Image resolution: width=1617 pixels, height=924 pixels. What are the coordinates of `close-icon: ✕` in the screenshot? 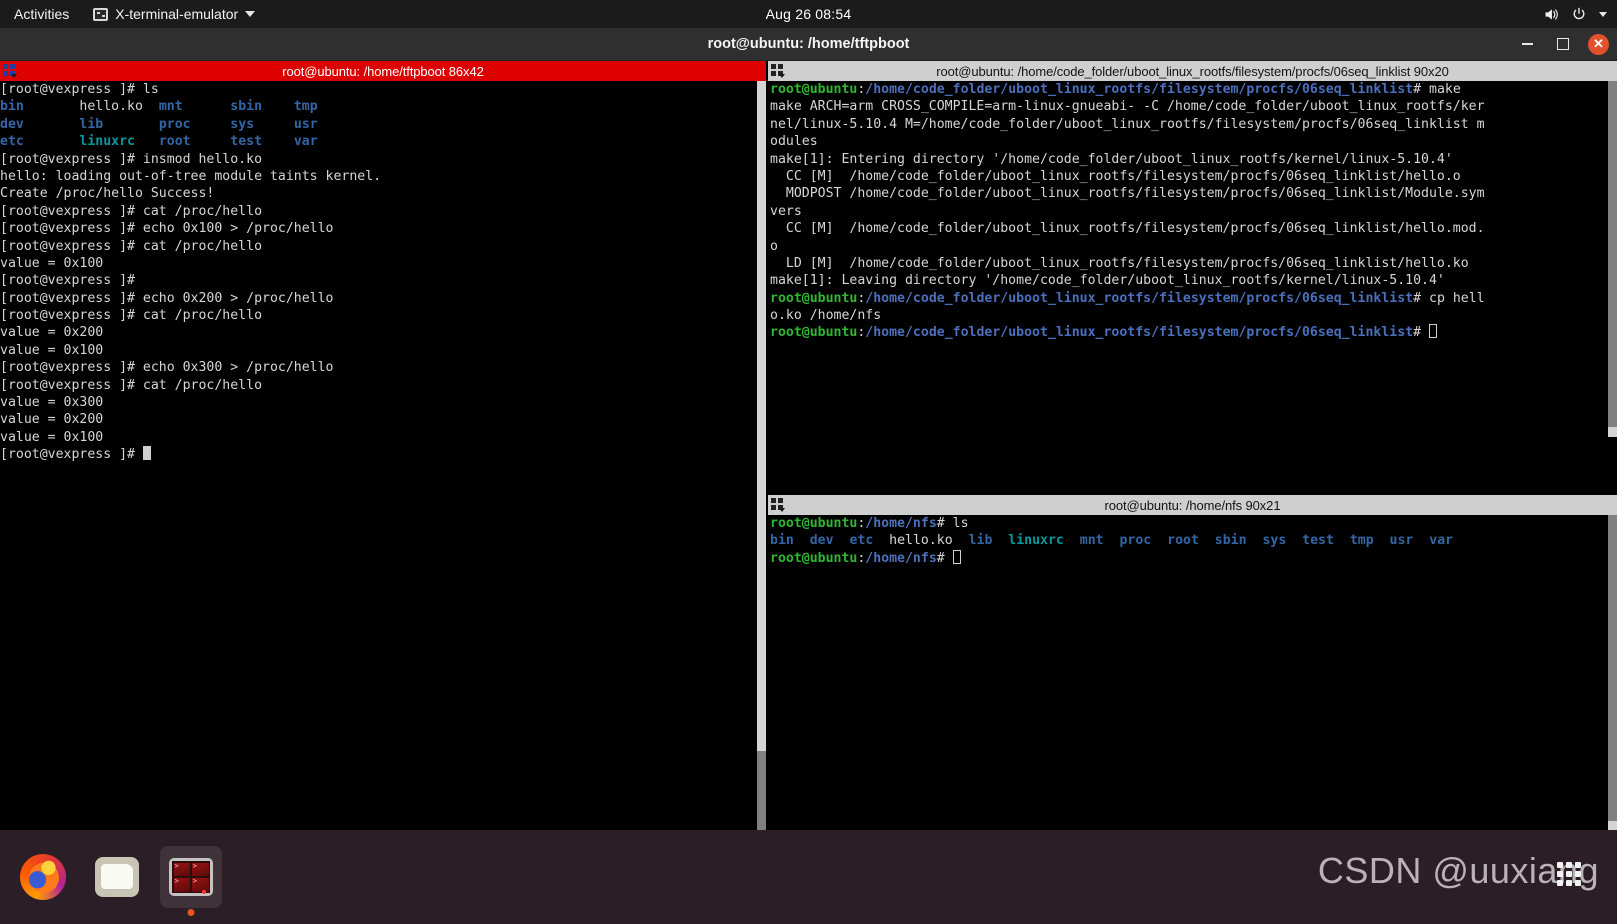 It's located at (1598, 43).